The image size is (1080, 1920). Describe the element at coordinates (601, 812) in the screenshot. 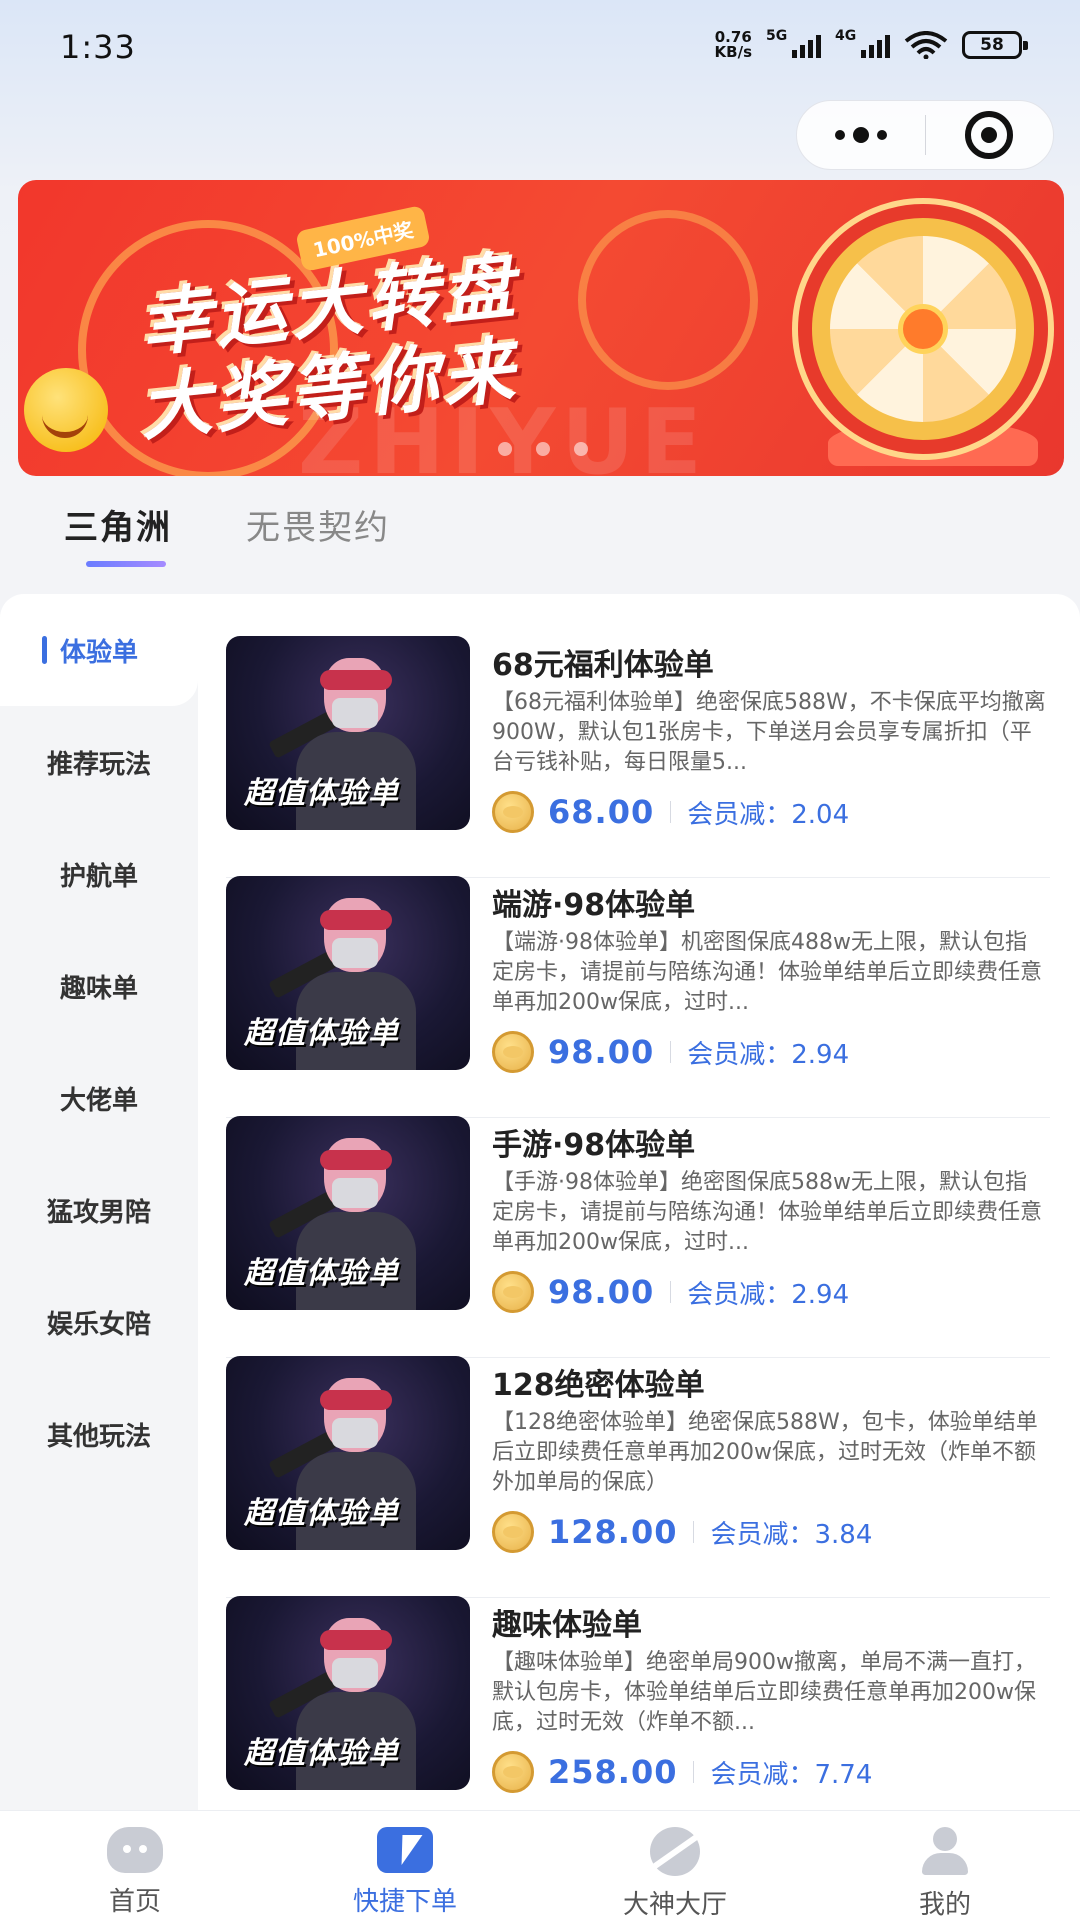

I see `product-price: 68.00` at that location.